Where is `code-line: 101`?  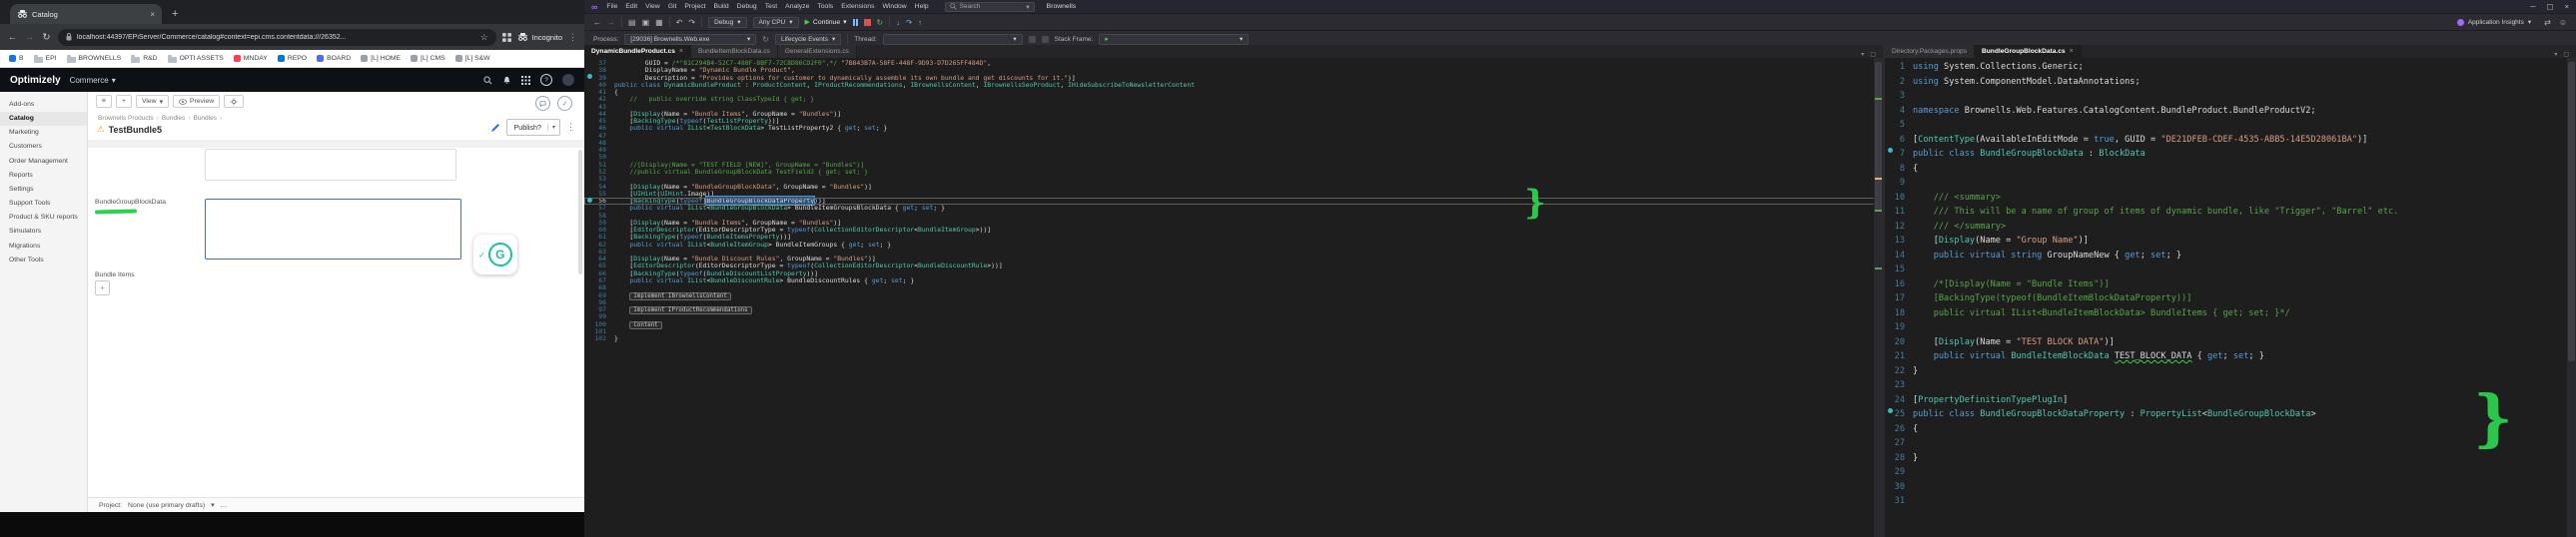 code-line: 101 is located at coordinates (1234, 331).